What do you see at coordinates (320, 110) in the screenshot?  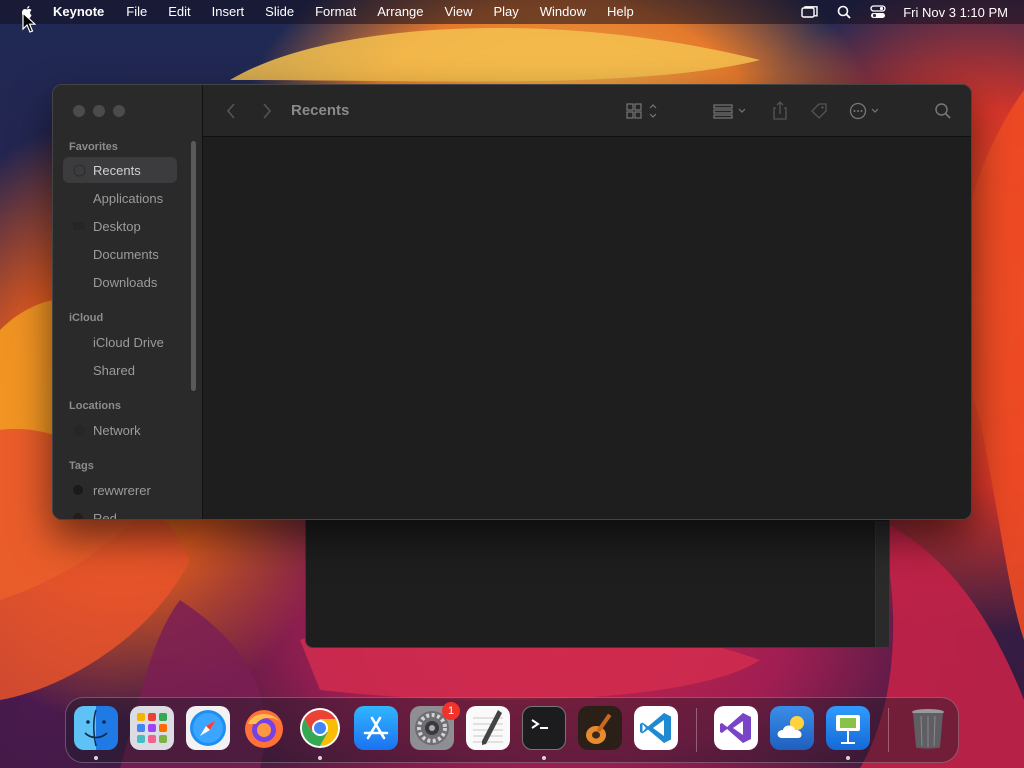 I see `window-title: Recents` at bounding box center [320, 110].